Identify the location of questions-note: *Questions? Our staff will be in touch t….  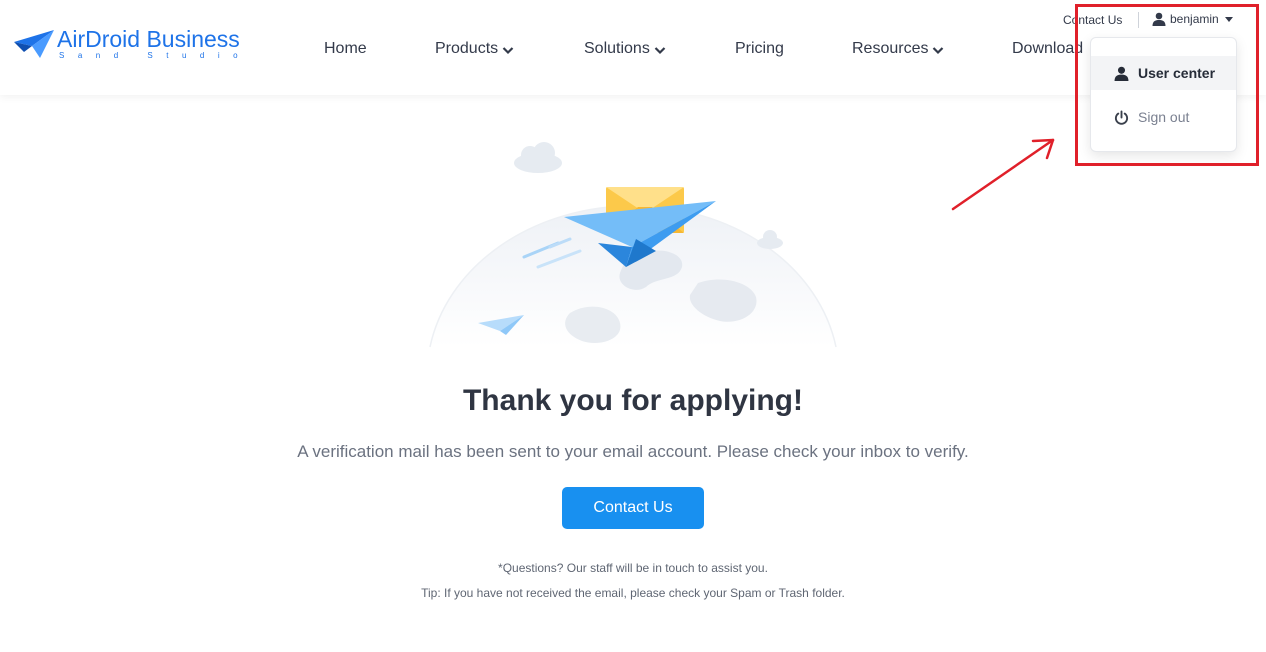
(633, 568).